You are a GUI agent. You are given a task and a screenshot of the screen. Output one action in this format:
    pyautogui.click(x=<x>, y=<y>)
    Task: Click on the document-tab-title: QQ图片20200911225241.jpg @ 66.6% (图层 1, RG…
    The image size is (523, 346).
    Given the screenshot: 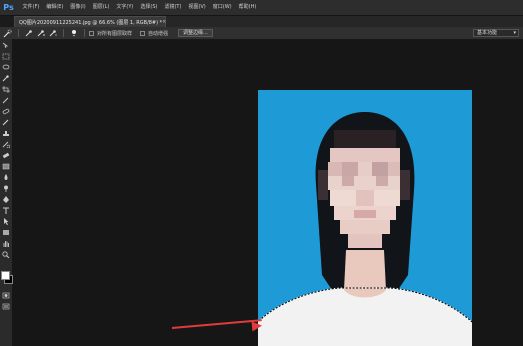 What is the action you would take?
    pyautogui.click(x=91, y=22)
    